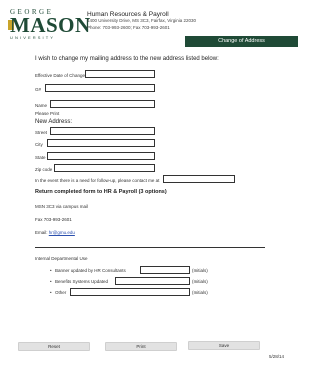 Image resolution: width=320 pixels, height=386 pixels. What do you see at coordinates (152, 281) in the screenshot?
I see `dept-benefits-initials-field` at bounding box center [152, 281].